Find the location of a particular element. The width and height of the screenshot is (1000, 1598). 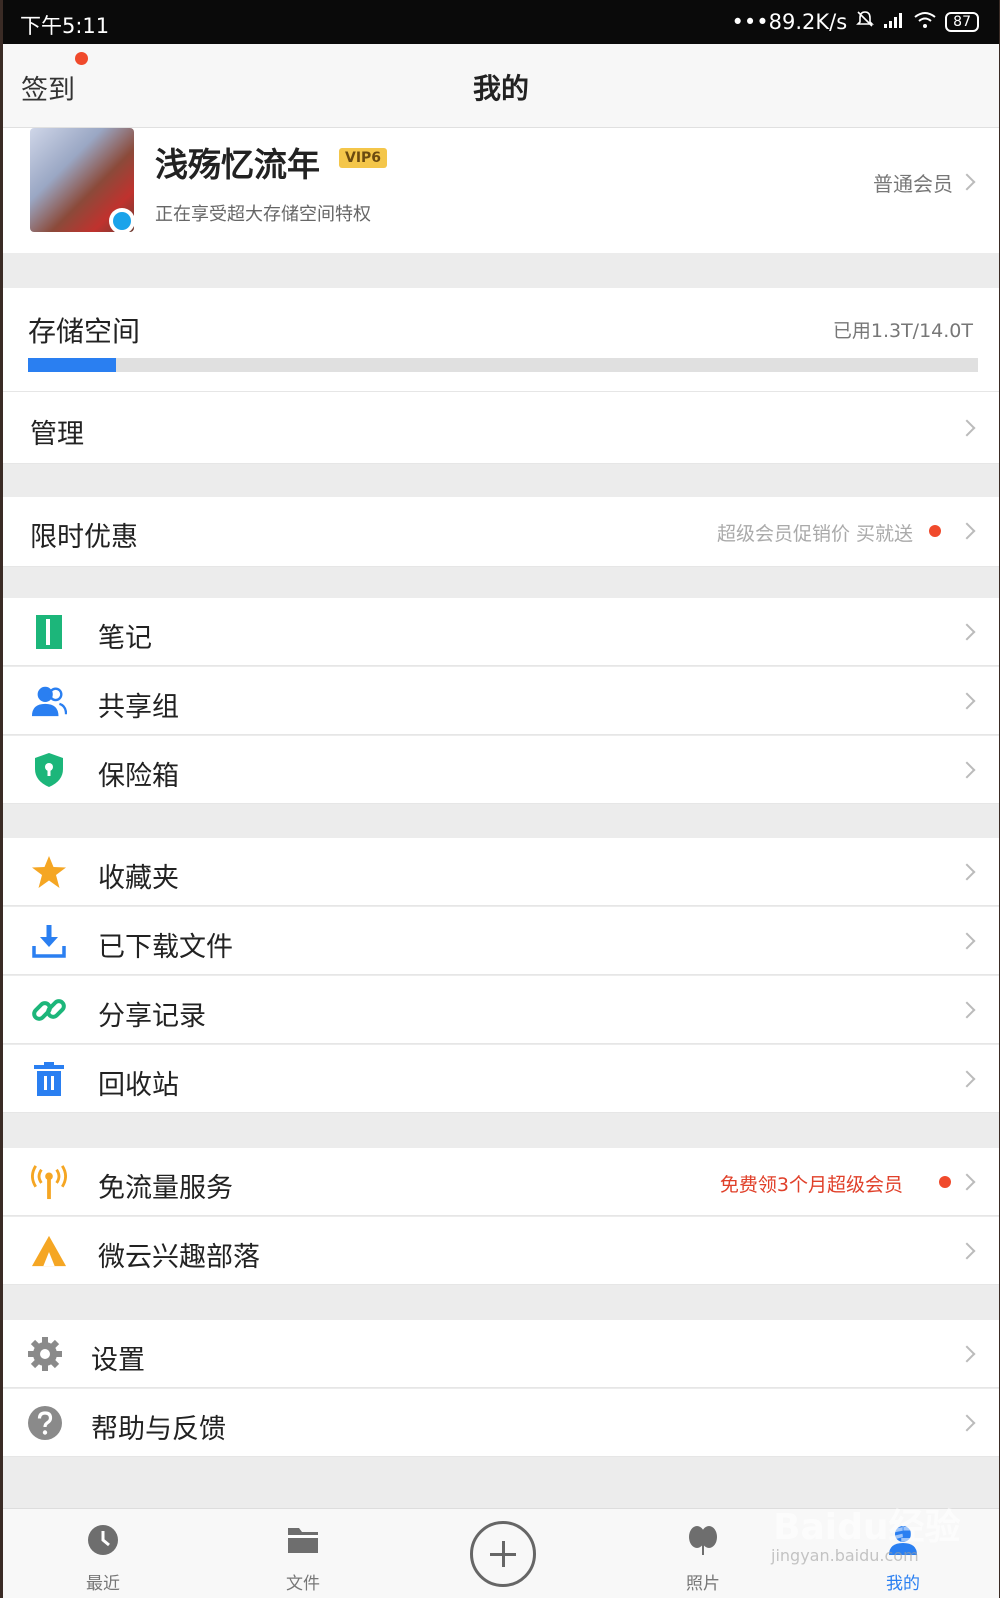

page-title: 我的 is located at coordinates (500, 88).